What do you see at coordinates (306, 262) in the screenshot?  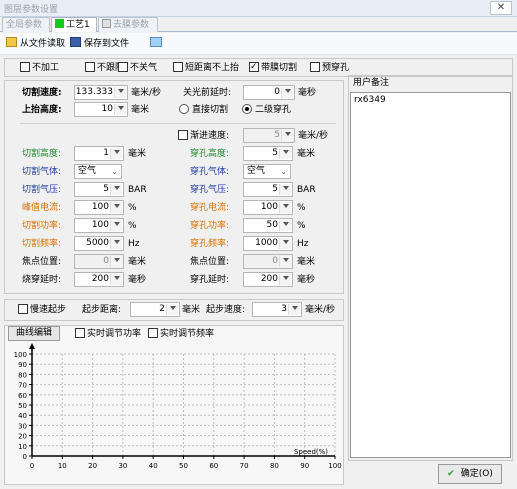 I see `pierce-param-unit-6: 毫米` at bounding box center [306, 262].